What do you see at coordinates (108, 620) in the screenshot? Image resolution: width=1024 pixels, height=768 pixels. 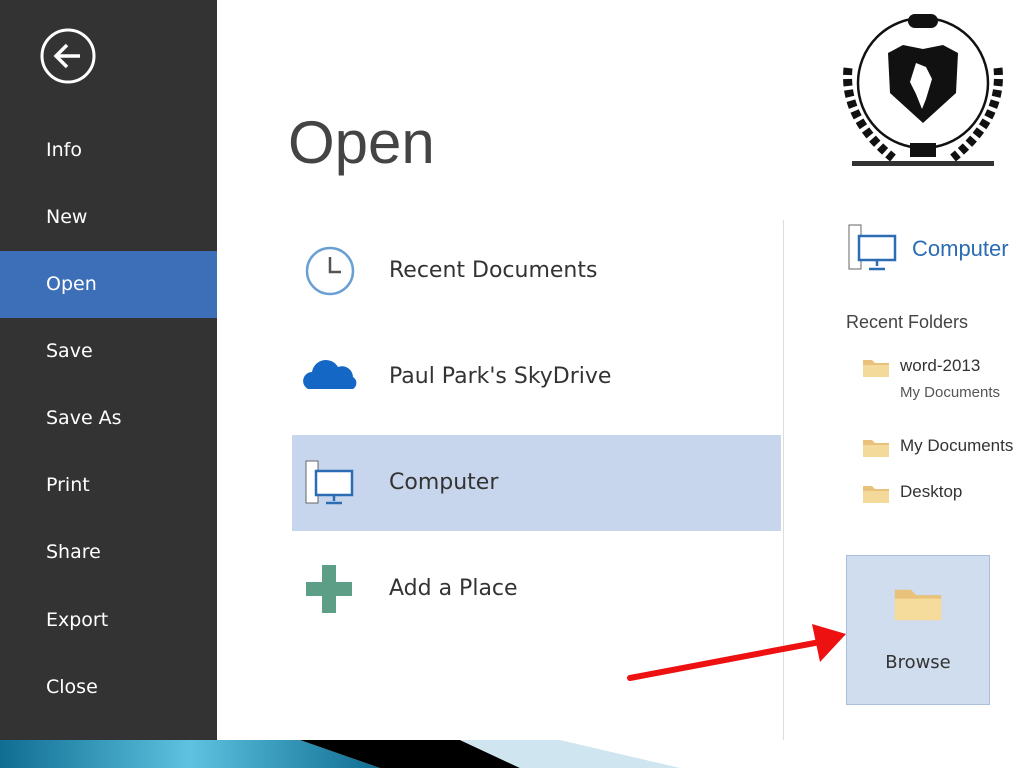 I see `sidebar-item-export: Export` at bounding box center [108, 620].